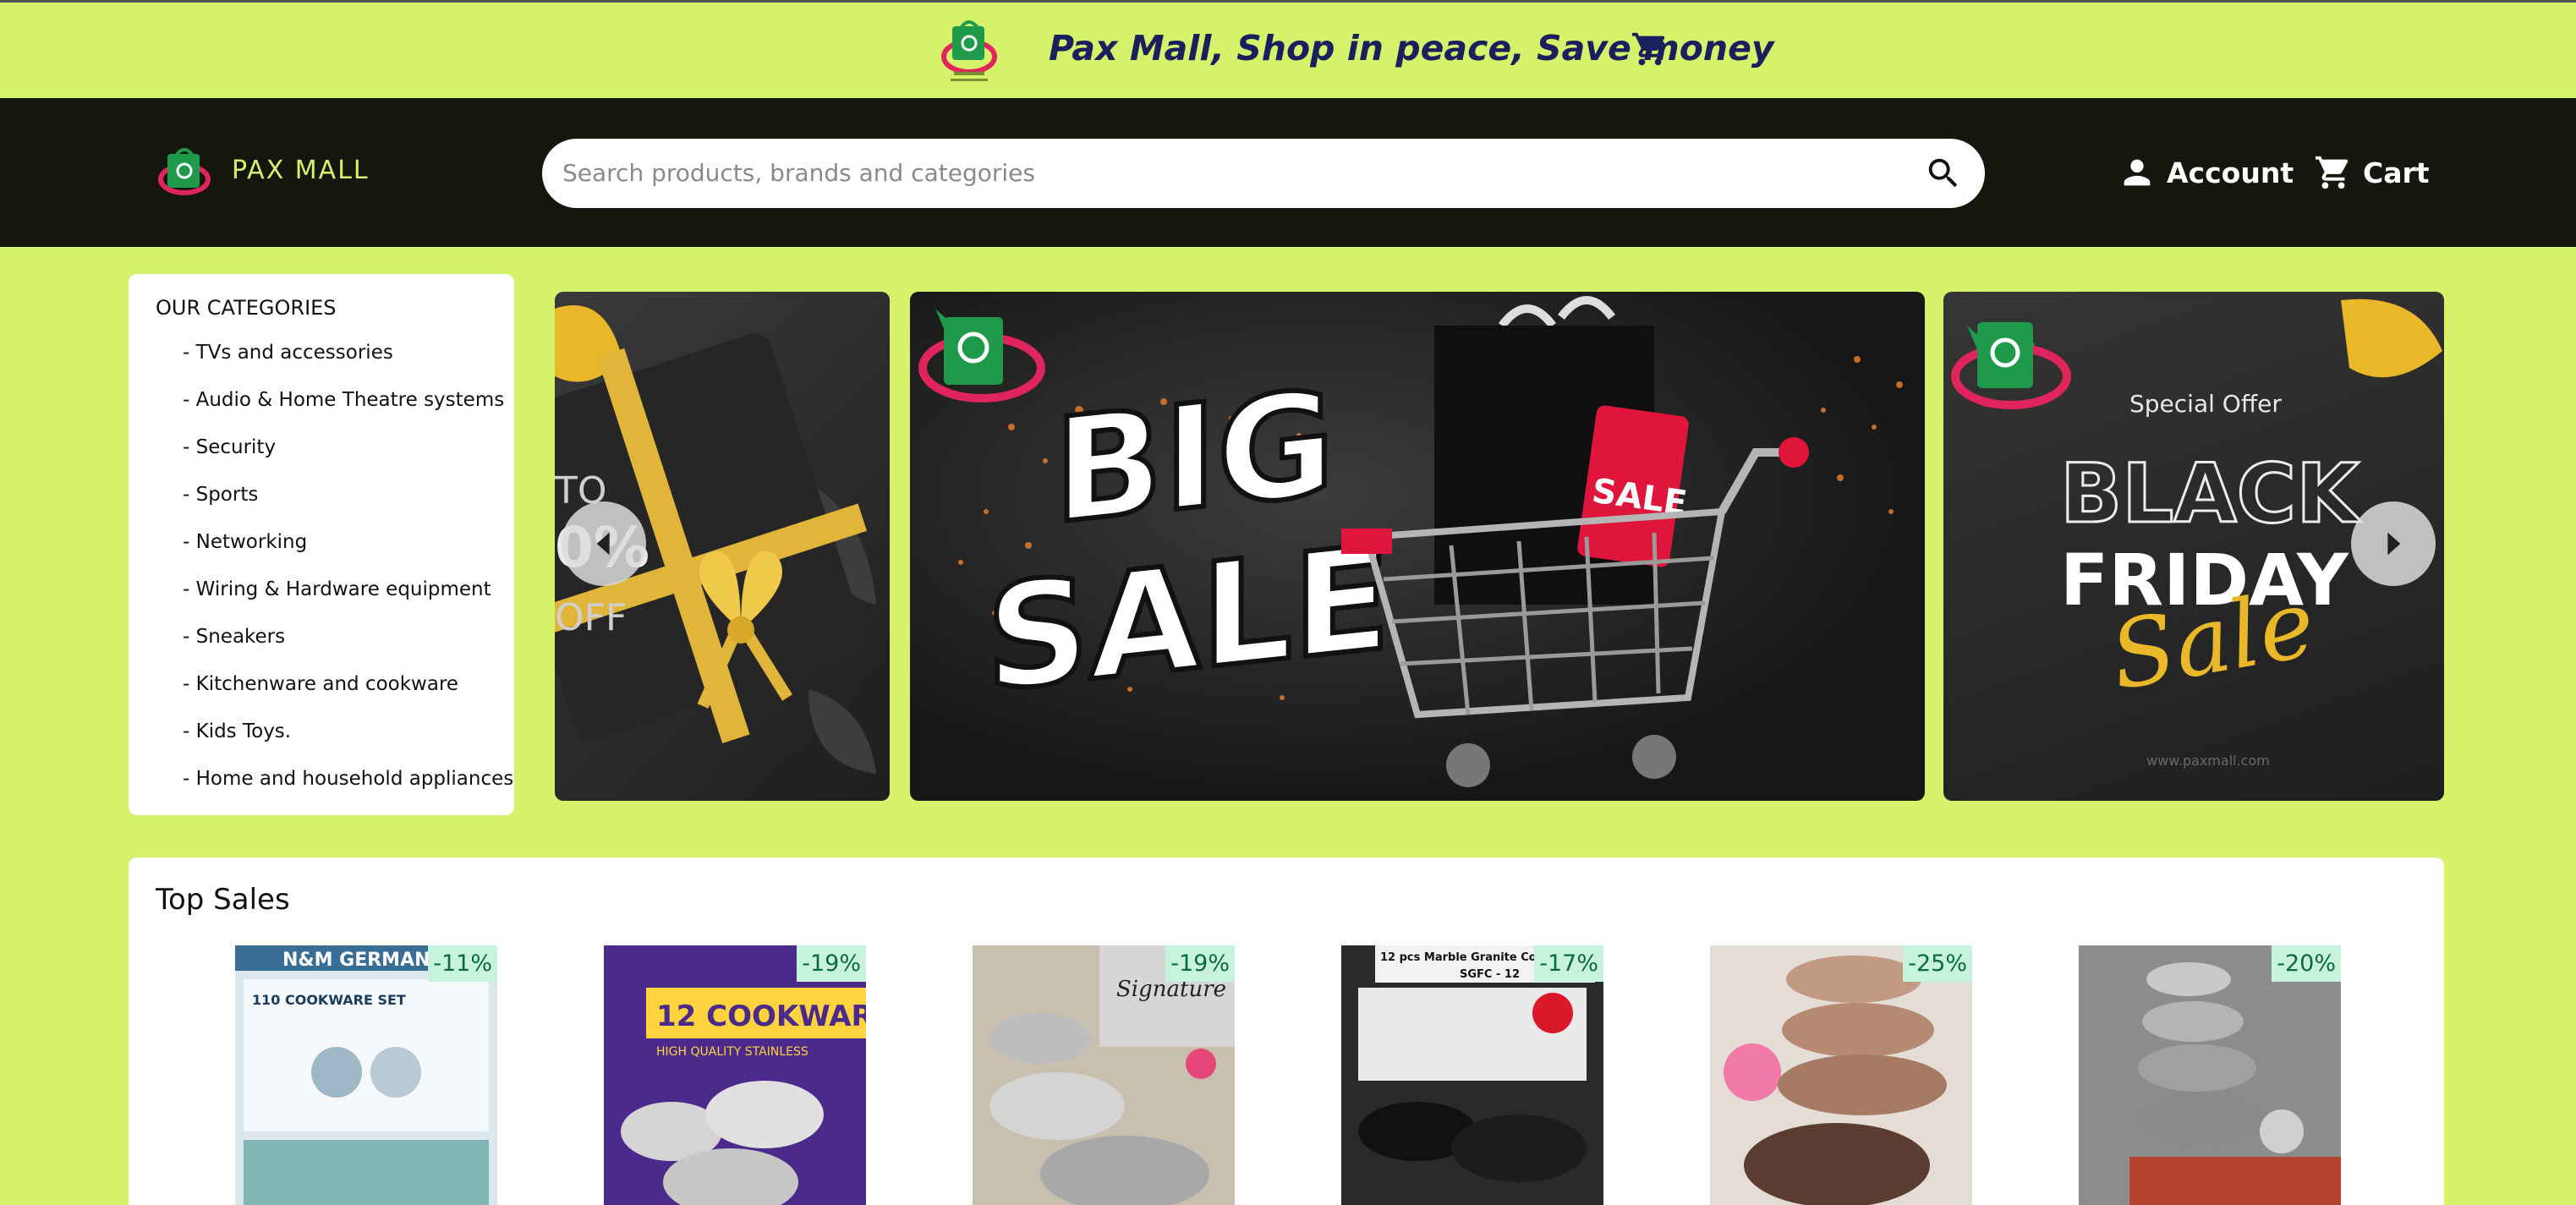  Describe the element at coordinates (969, 50) in the screenshot. I see `pax-mall-logo-icon` at that location.